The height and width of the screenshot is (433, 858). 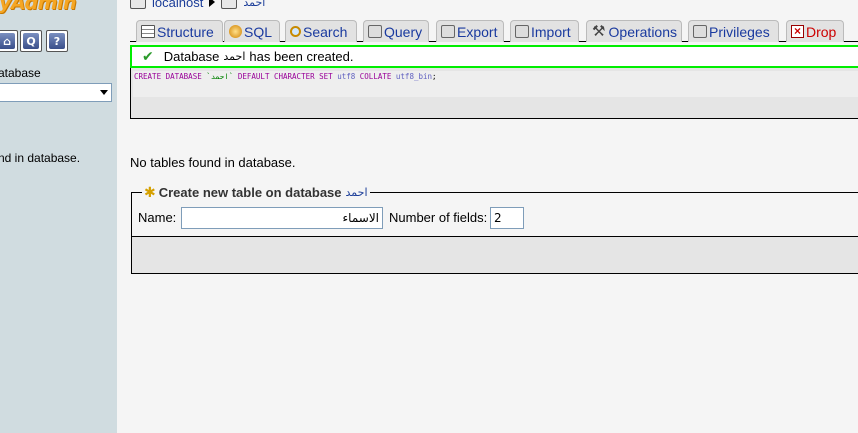 What do you see at coordinates (434, 76) in the screenshot?
I see `sql-terminator: ;` at bounding box center [434, 76].